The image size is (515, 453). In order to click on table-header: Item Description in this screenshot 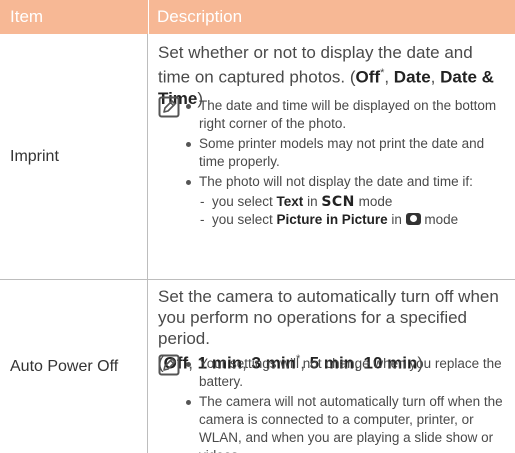, I will do `click(257, 17)`.